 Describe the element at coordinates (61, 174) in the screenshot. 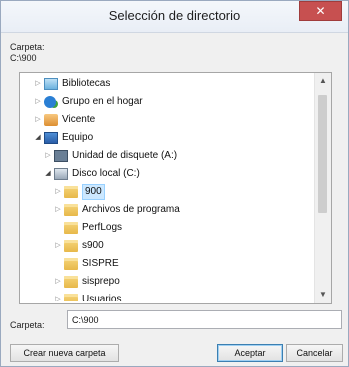

I see `local-disk-icon` at that location.